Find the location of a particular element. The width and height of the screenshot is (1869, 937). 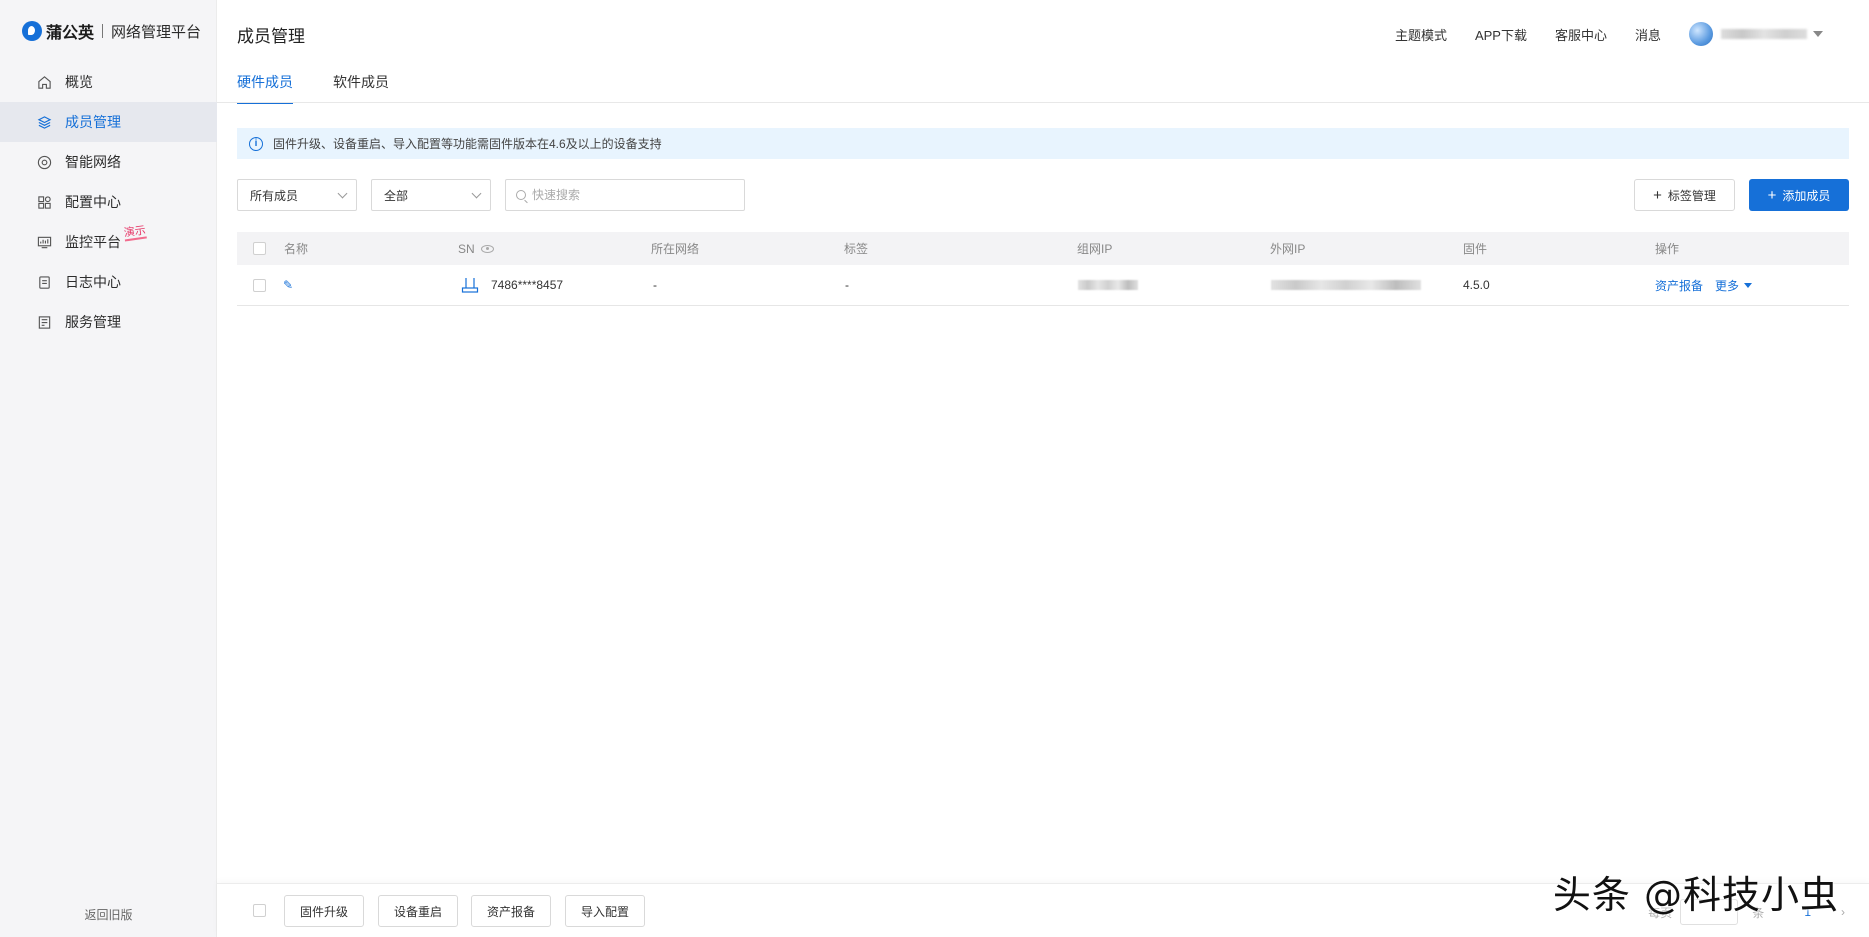

sidebar-item-label: 智能网络 is located at coordinates (93, 162).